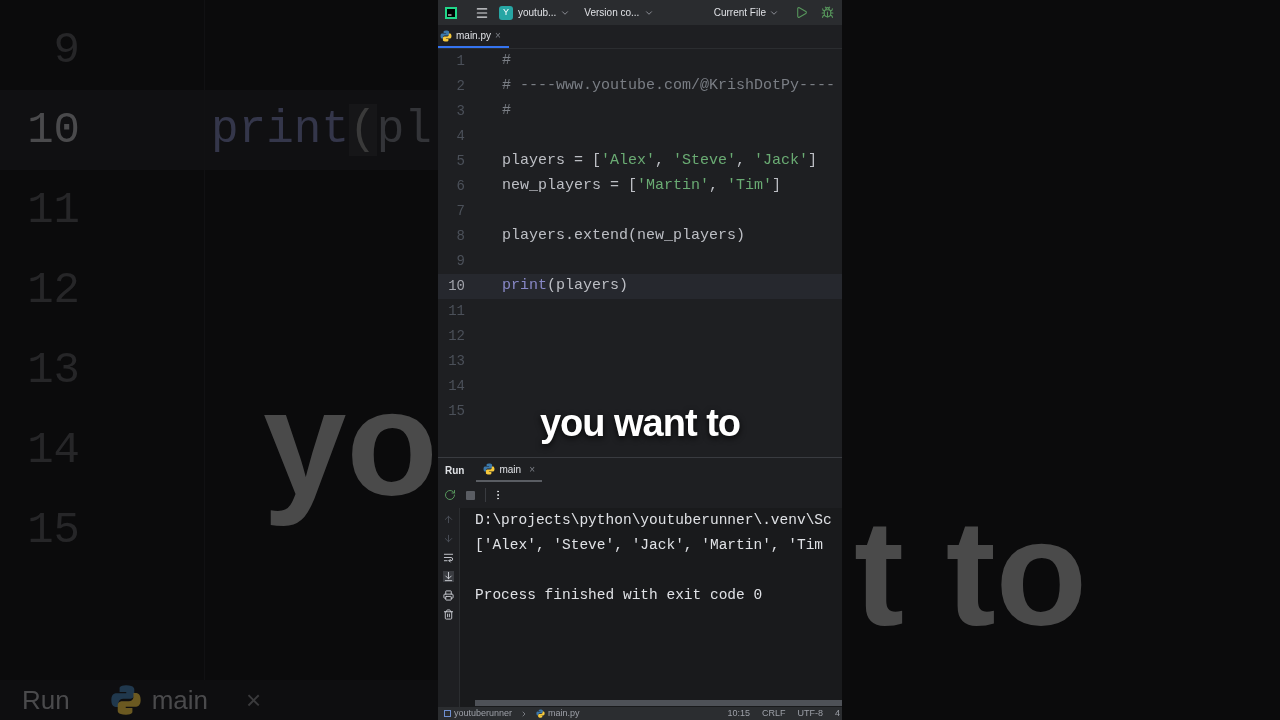 The image size is (1280, 720). Describe the element at coordinates (509, 470) in the screenshot. I see `run-tab: main ×` at that location.